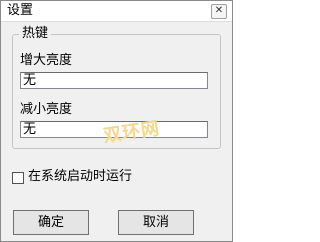 This screenshot has height=242, width=320. What do you see at coordinates (18, 178) in the screenshot?
I see `run-at-startup-checkbox` at bounding box center [18, 178].